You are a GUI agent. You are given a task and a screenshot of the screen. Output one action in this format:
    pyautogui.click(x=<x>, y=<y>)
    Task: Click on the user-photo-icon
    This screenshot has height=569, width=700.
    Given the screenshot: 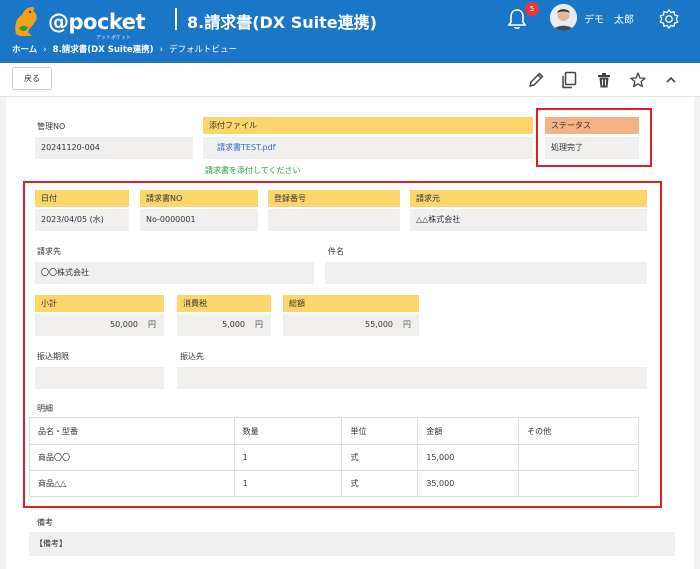 What is the action you would take?
    pyautogui.click(x=563, y=17)
    